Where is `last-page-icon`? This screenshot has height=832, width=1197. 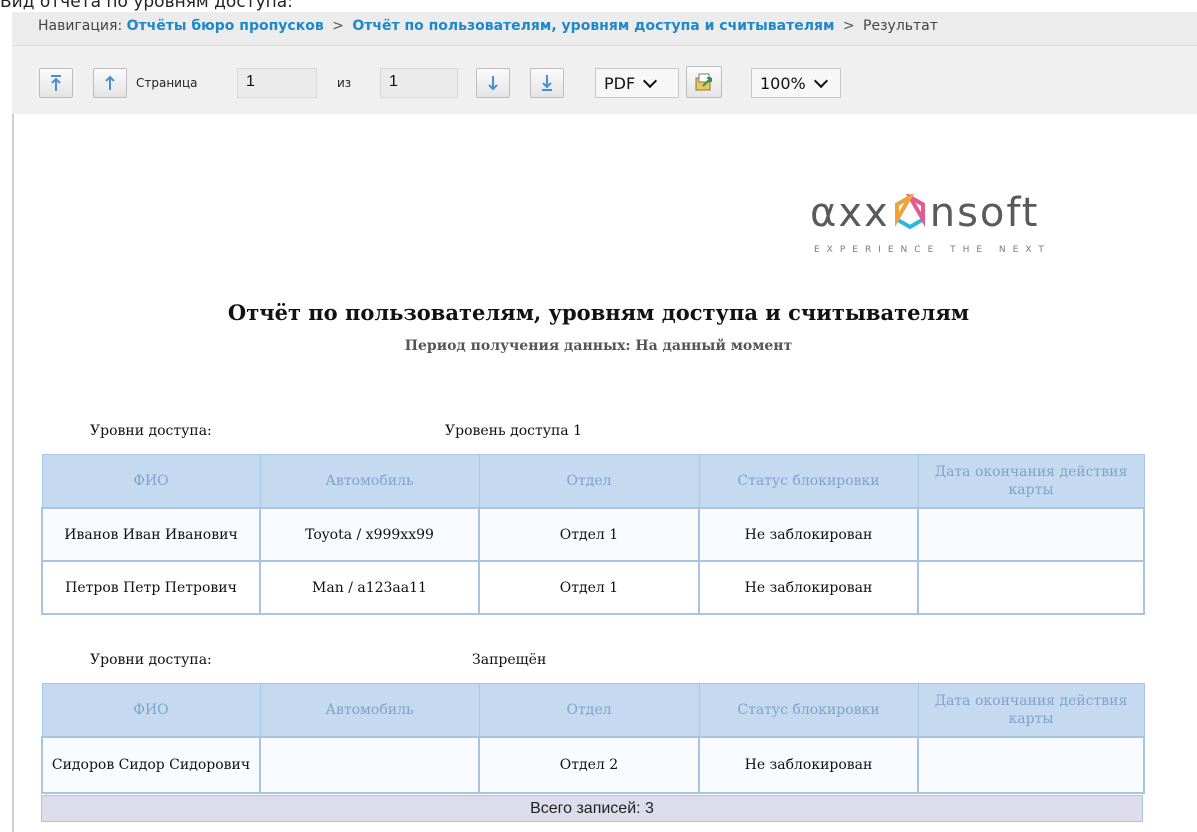 last-page-icon is located at coordinates (547, 83).